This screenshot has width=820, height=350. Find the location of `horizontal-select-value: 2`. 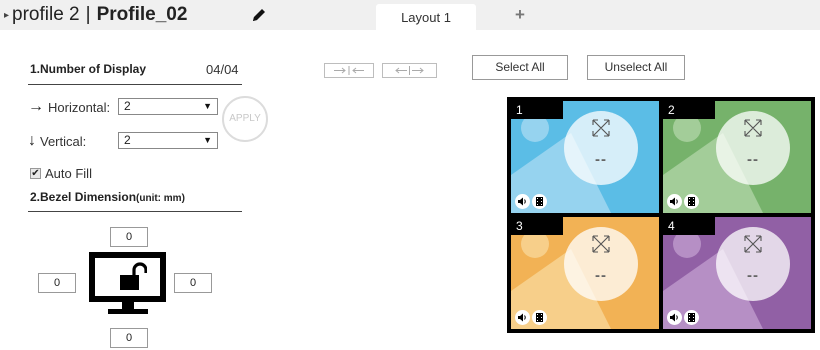

horizontal-select-value: 2 is located at coordinates (127, 106).